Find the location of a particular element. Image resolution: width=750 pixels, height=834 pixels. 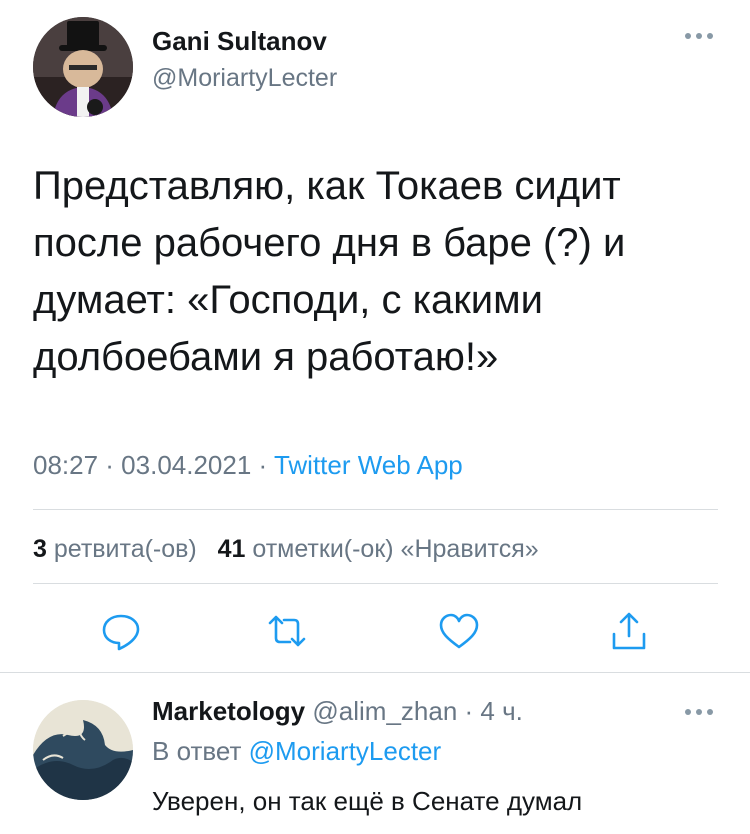

avatar-image is located at coordinates (83, 67).